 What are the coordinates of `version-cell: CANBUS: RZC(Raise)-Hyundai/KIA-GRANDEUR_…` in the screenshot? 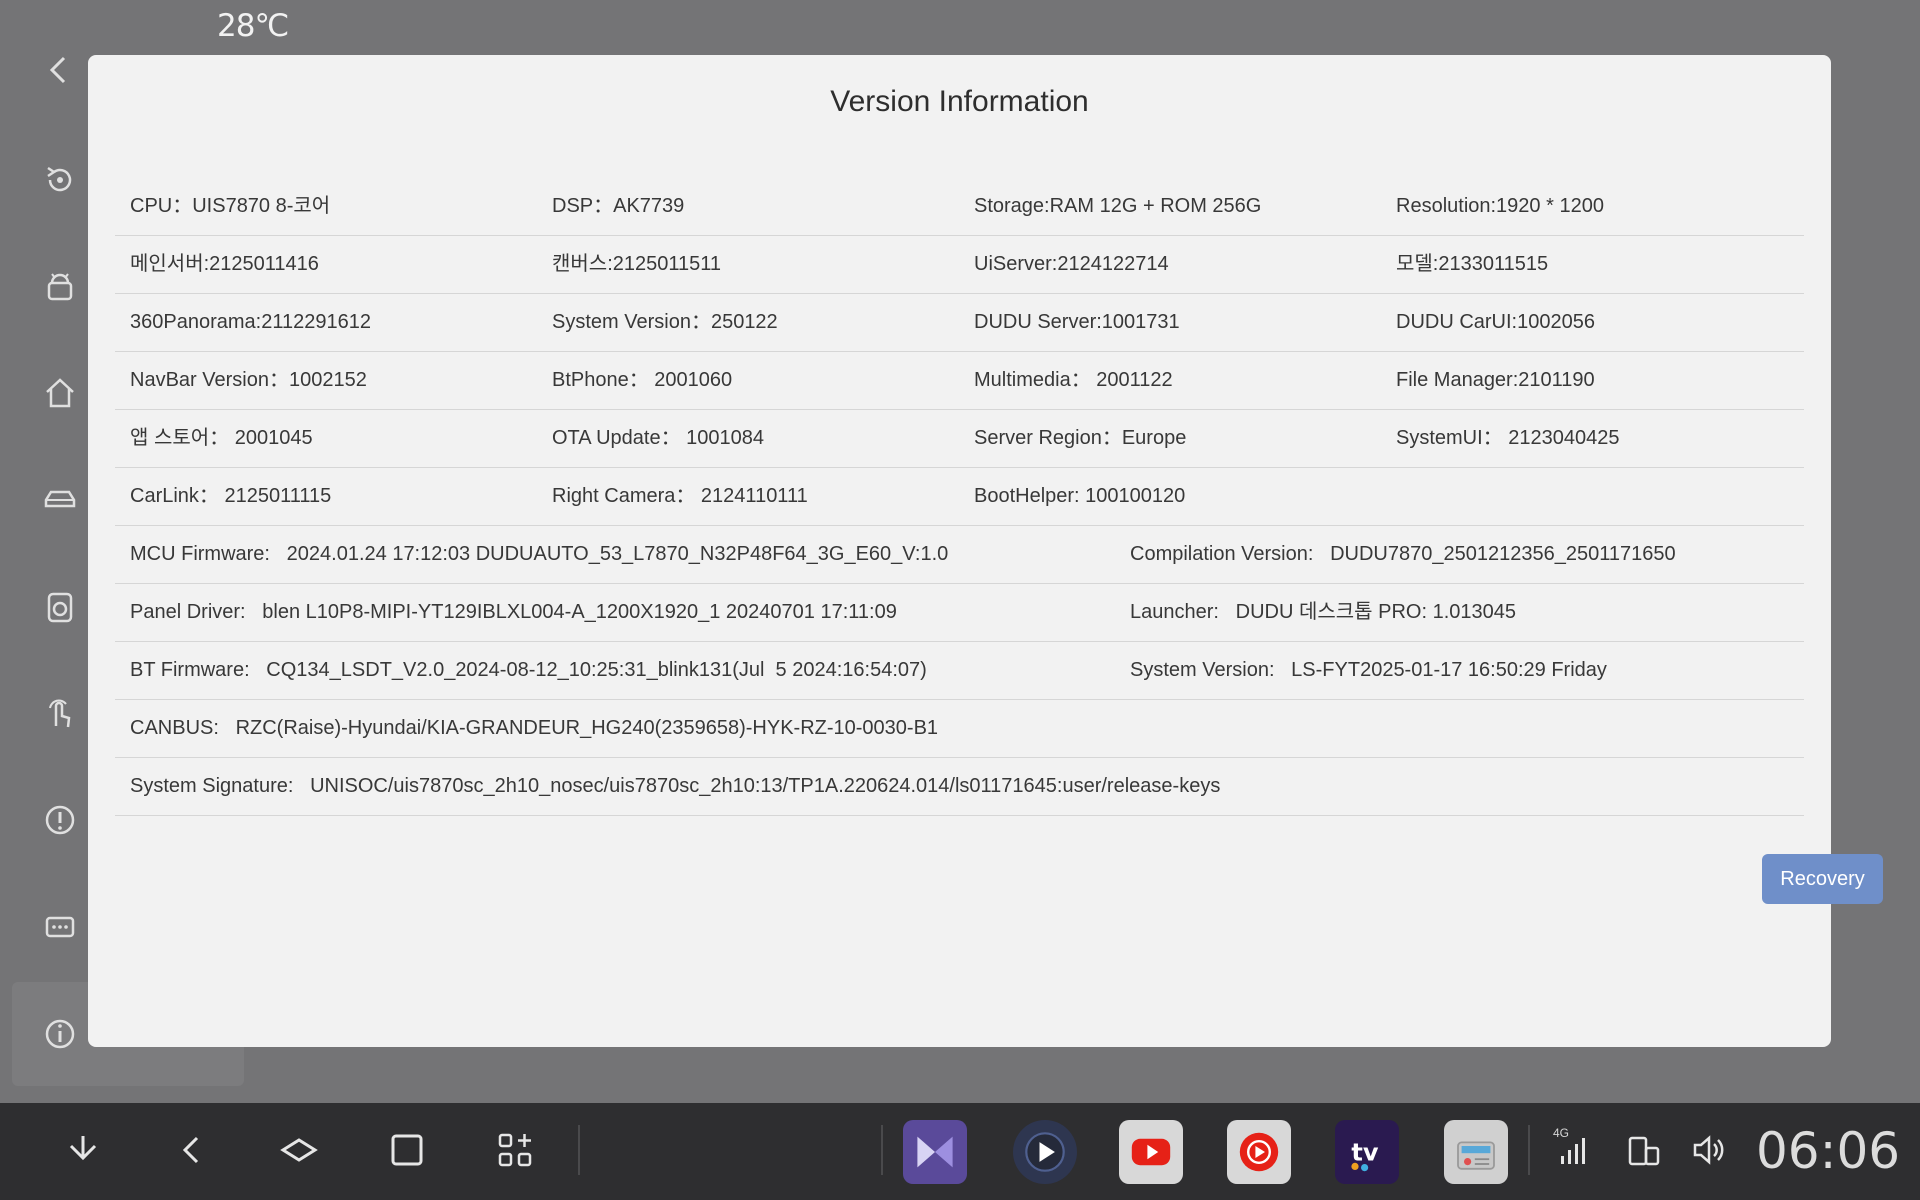 It's located at (534, 728).